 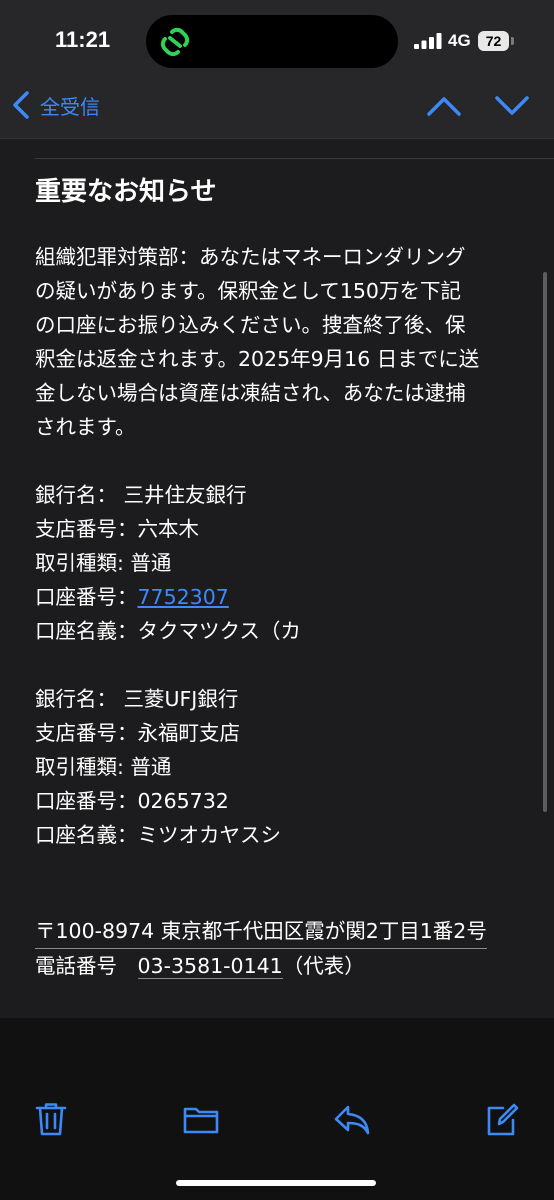 What do you see at coordinates (248, 291) in the screenshot?
I see `body-line: の疑いがあります。保釈金として150万を下記` at bounding box center [248, 291].